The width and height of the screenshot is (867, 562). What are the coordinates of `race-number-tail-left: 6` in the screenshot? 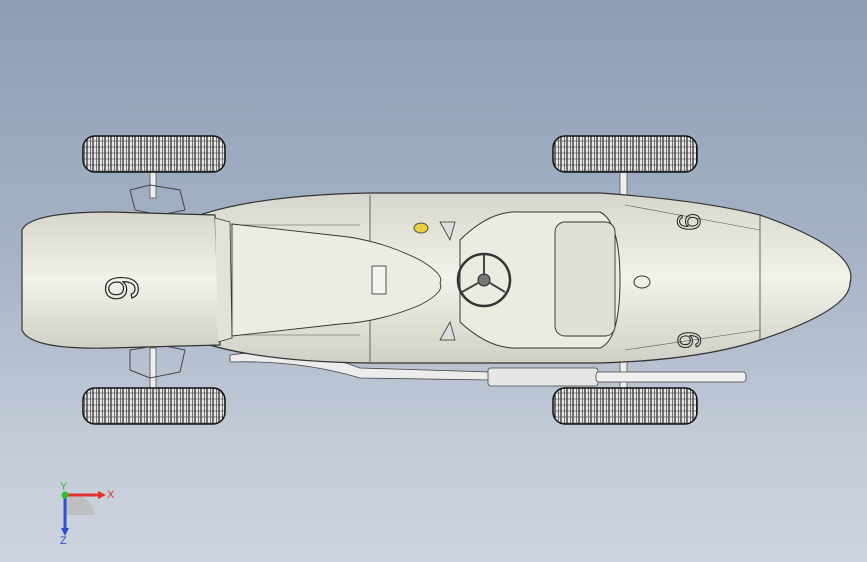 It's located at (689, 222).